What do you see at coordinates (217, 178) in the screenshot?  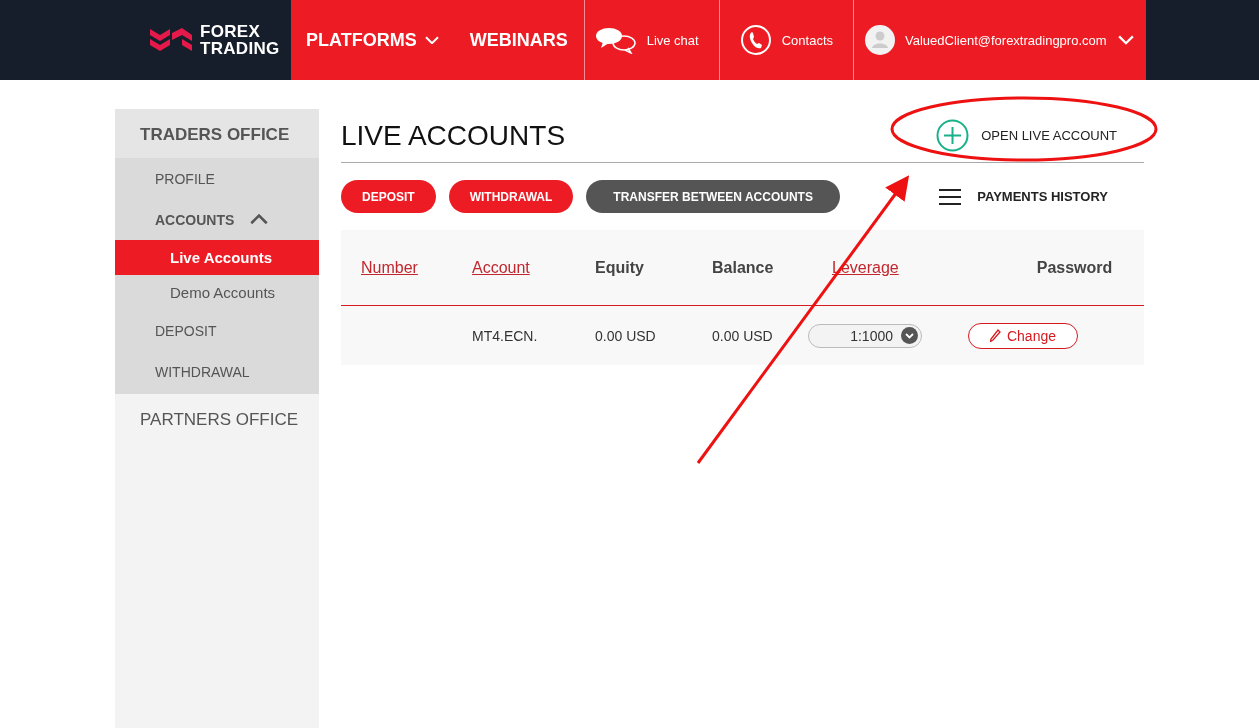 I see `sidebar-item: PROFILE` at bounding box center [217, 178].